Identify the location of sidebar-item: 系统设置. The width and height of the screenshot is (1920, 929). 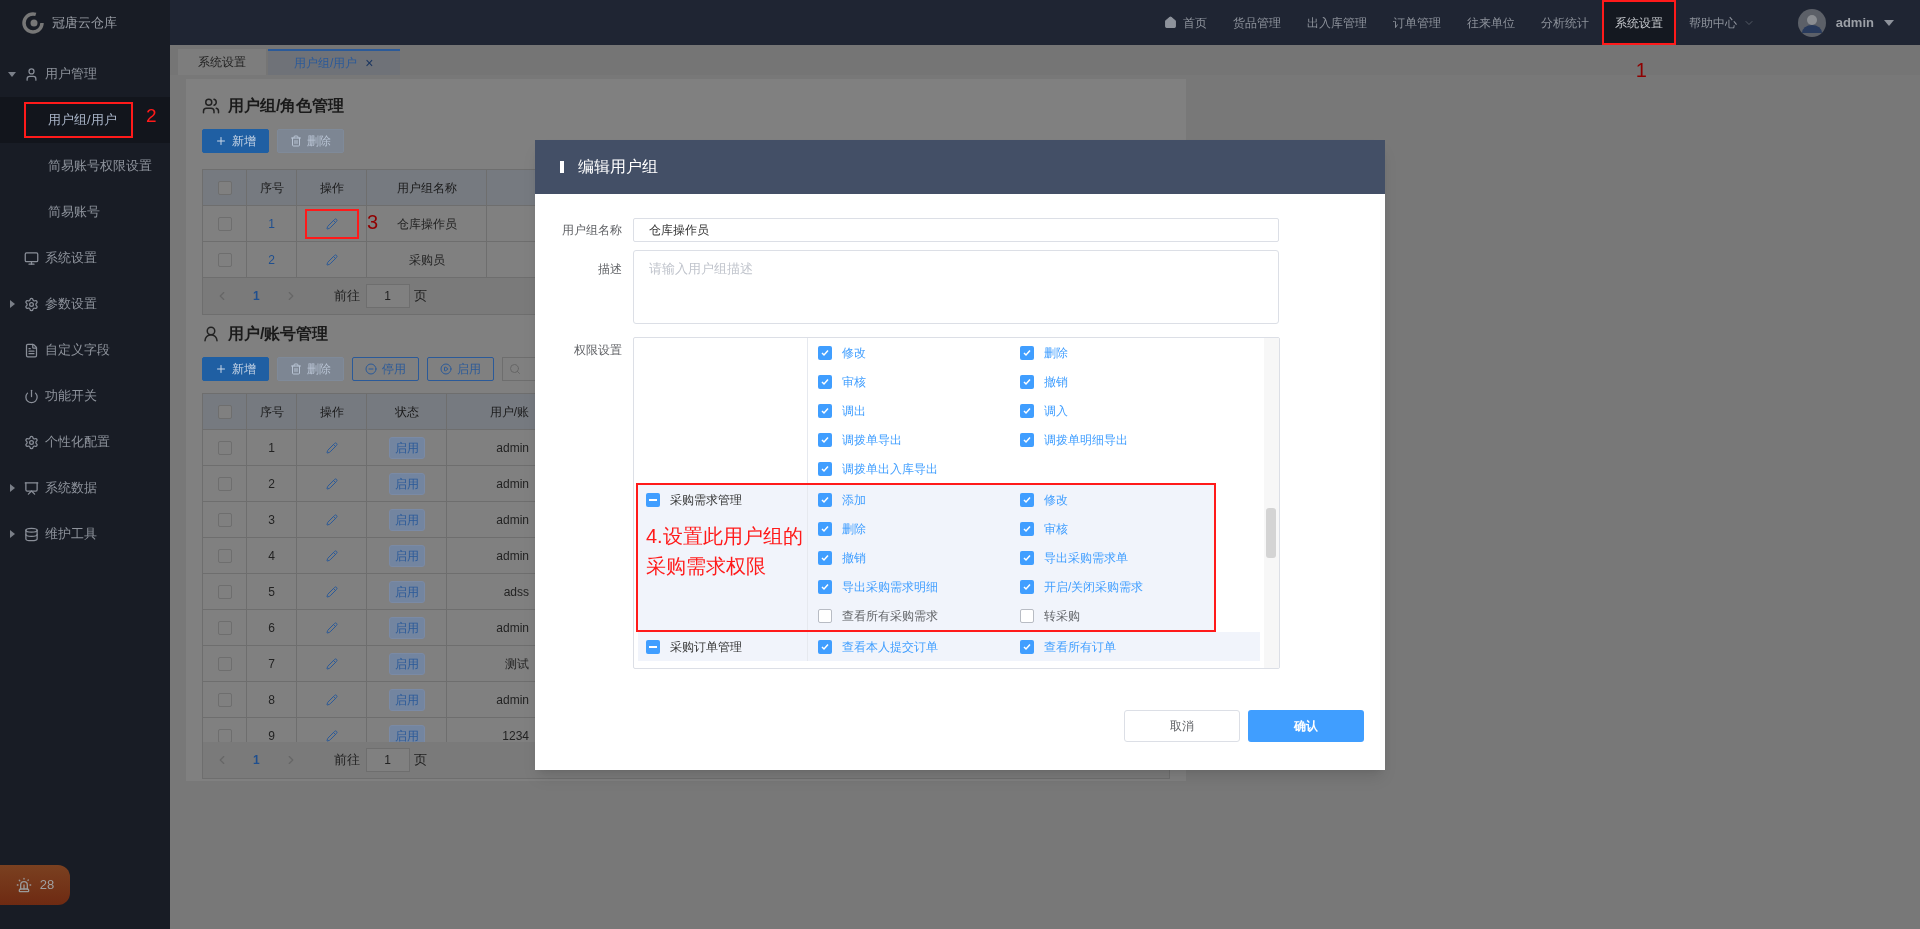
(85, 258).